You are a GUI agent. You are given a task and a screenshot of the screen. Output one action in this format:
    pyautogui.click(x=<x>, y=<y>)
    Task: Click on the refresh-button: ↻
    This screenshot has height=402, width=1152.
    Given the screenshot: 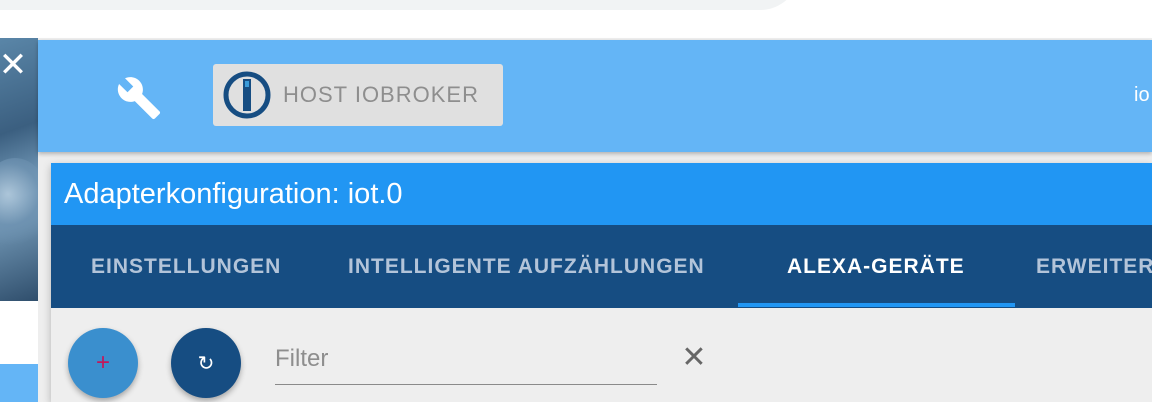 What is the action you would take?
    pyautogui.click(x=206, y=363)
    